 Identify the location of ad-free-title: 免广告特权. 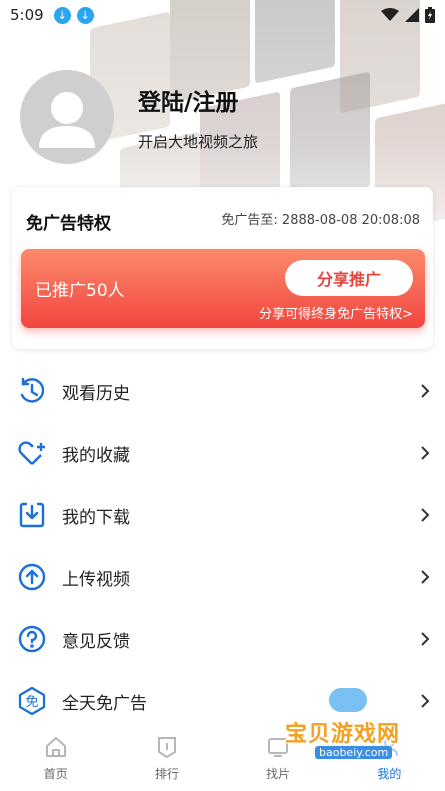
(68, 224).